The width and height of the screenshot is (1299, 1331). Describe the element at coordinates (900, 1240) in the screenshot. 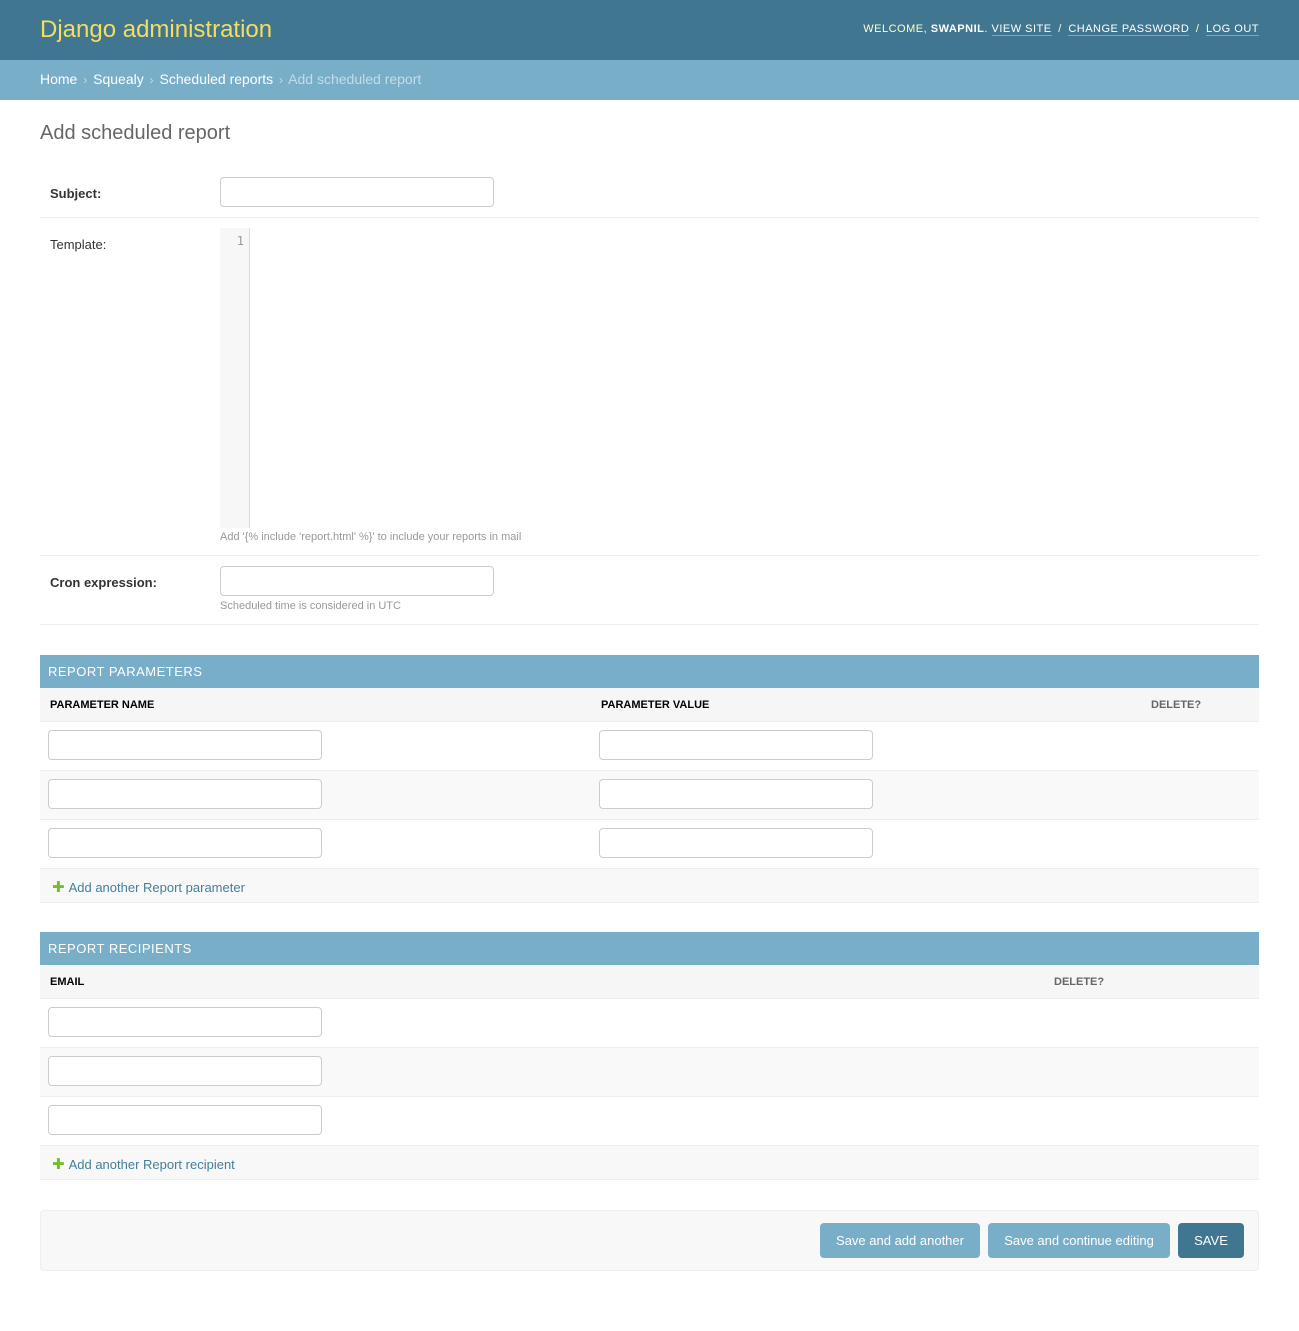

I see `save-and-add-another-button: Save and add another` at that location.